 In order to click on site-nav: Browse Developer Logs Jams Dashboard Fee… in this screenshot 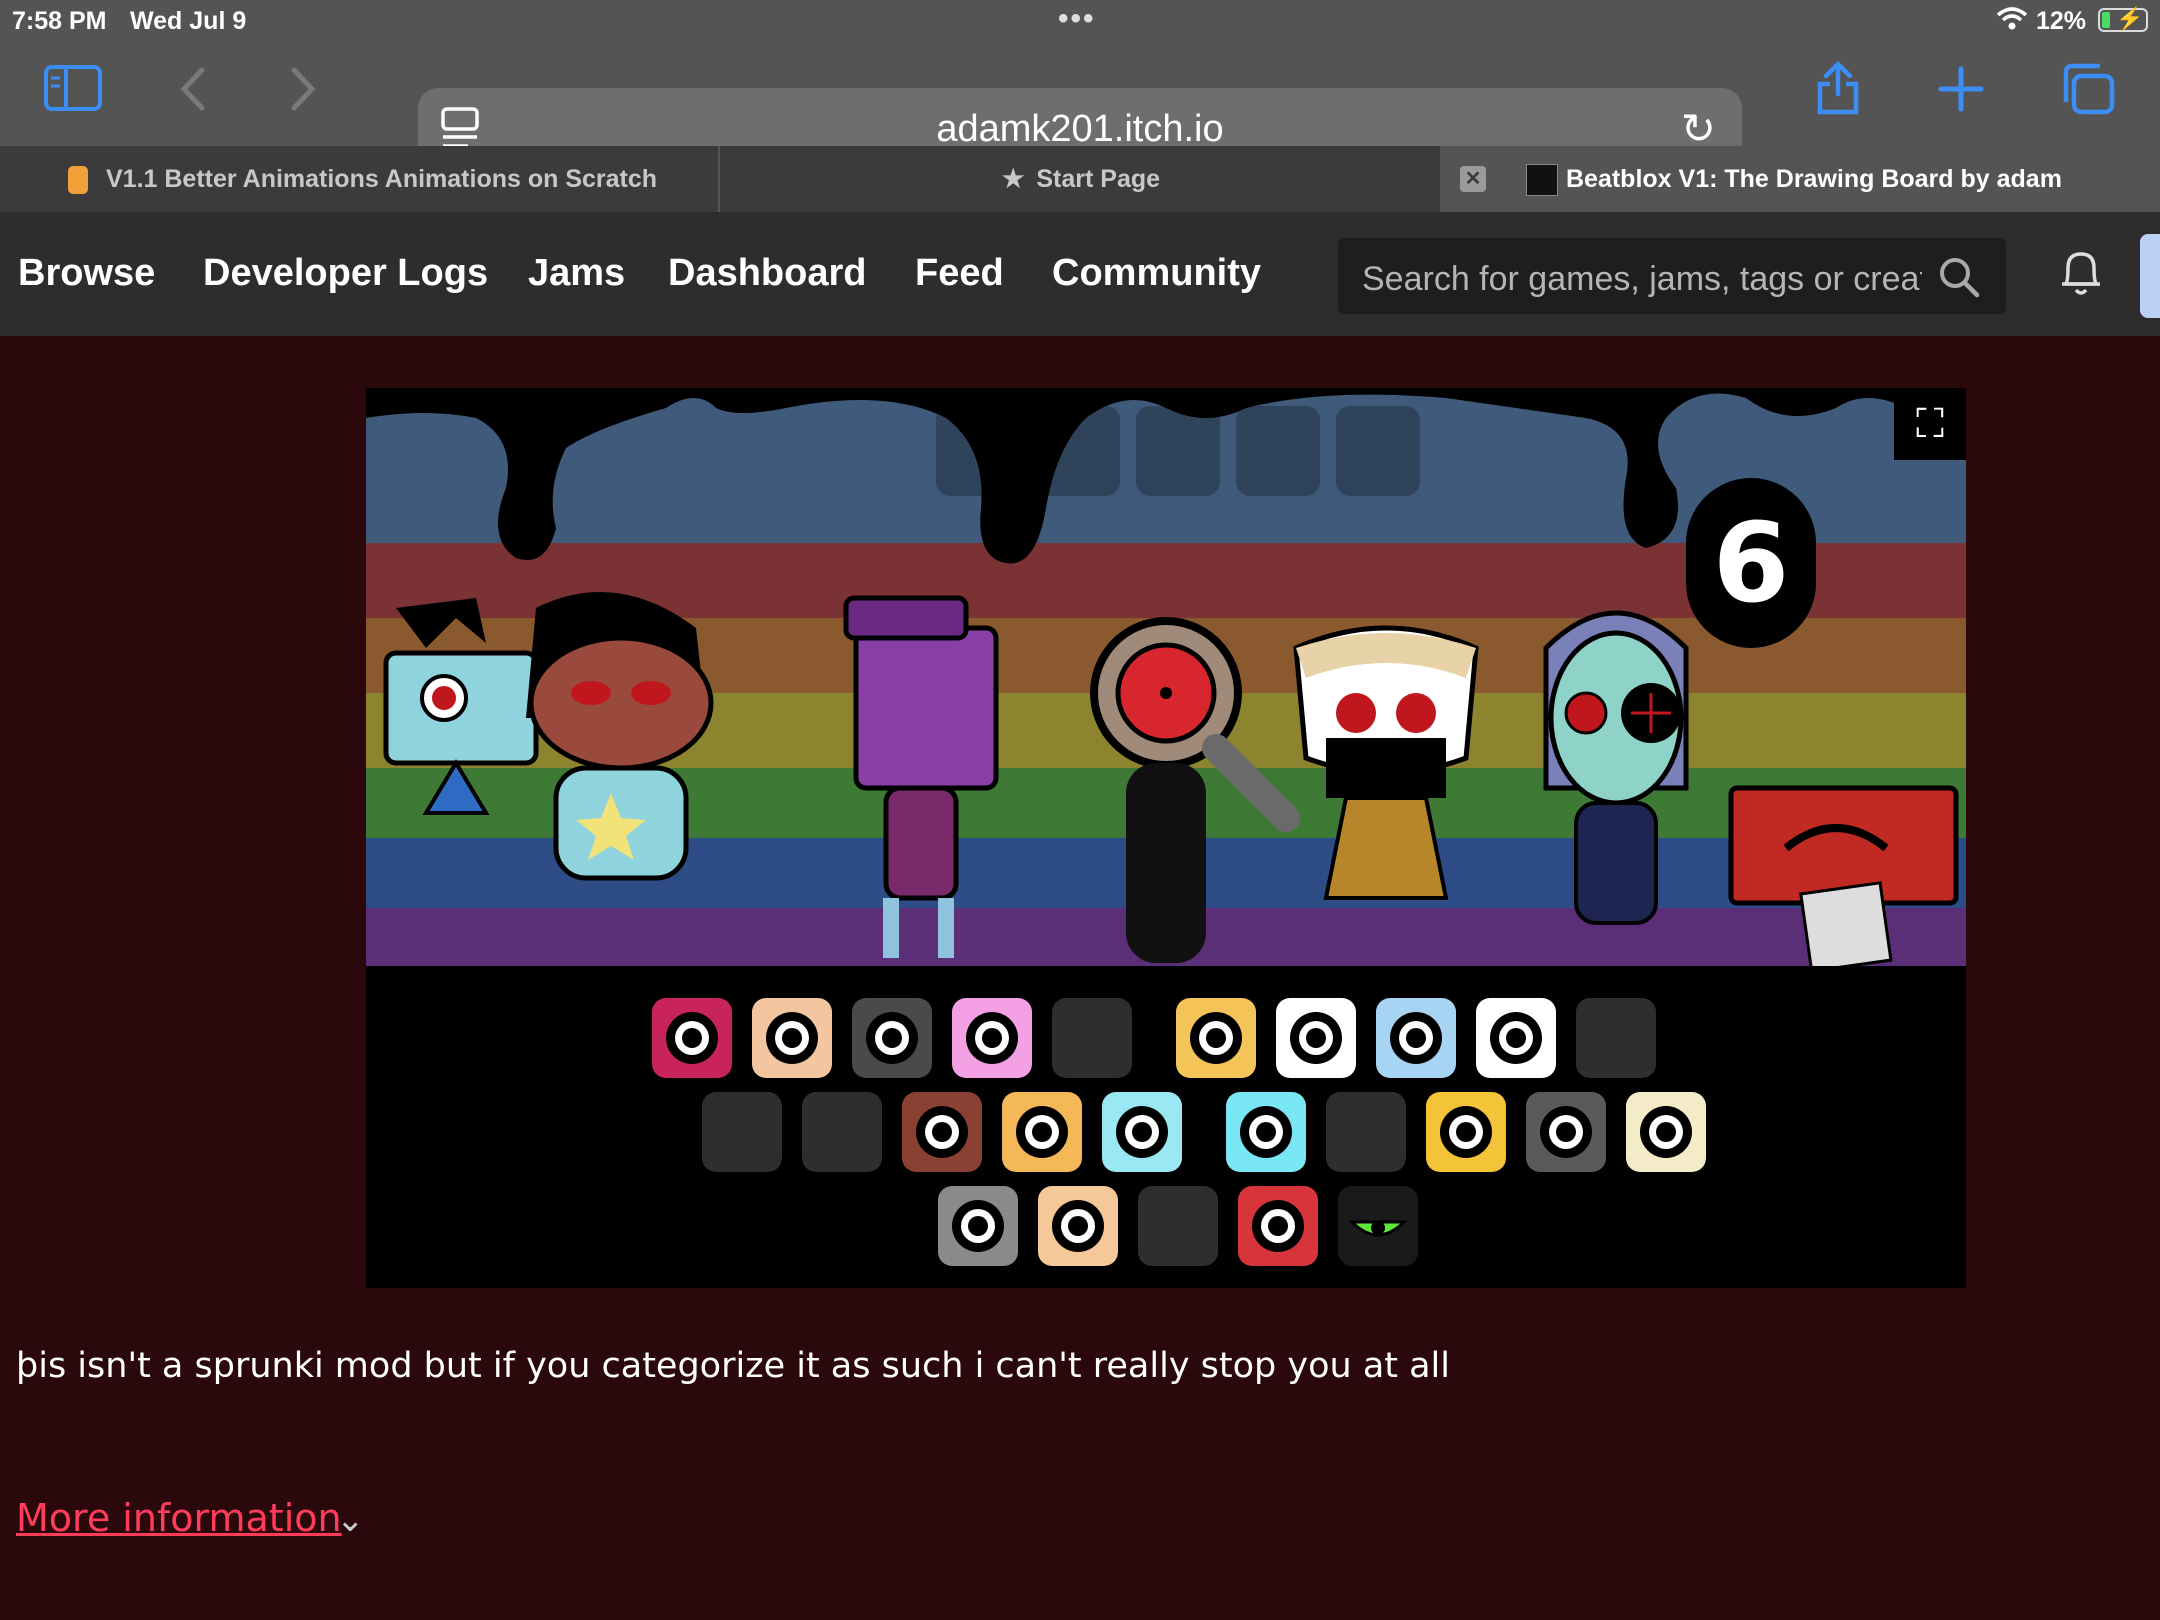, I will do `click(1080, 274)`.